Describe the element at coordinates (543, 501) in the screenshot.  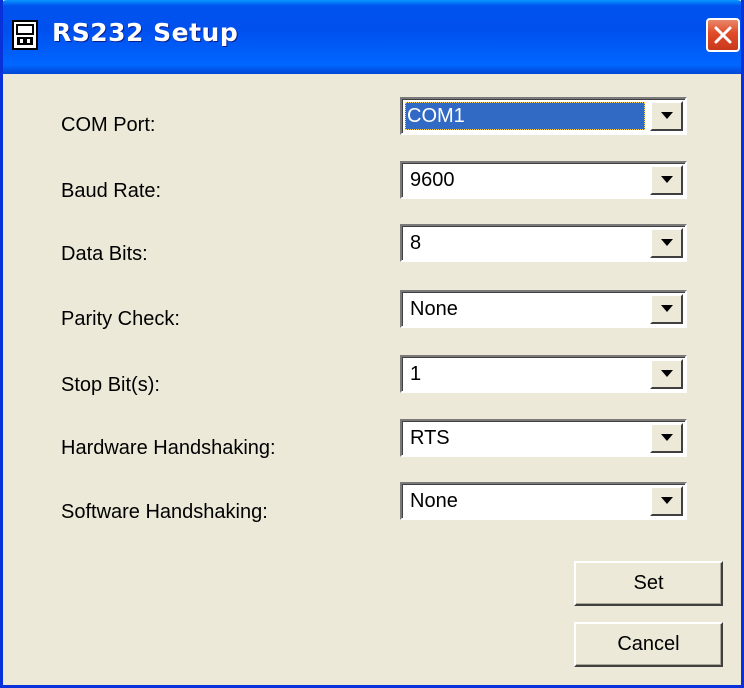
I see `software-handshaking-select: None` at that location.